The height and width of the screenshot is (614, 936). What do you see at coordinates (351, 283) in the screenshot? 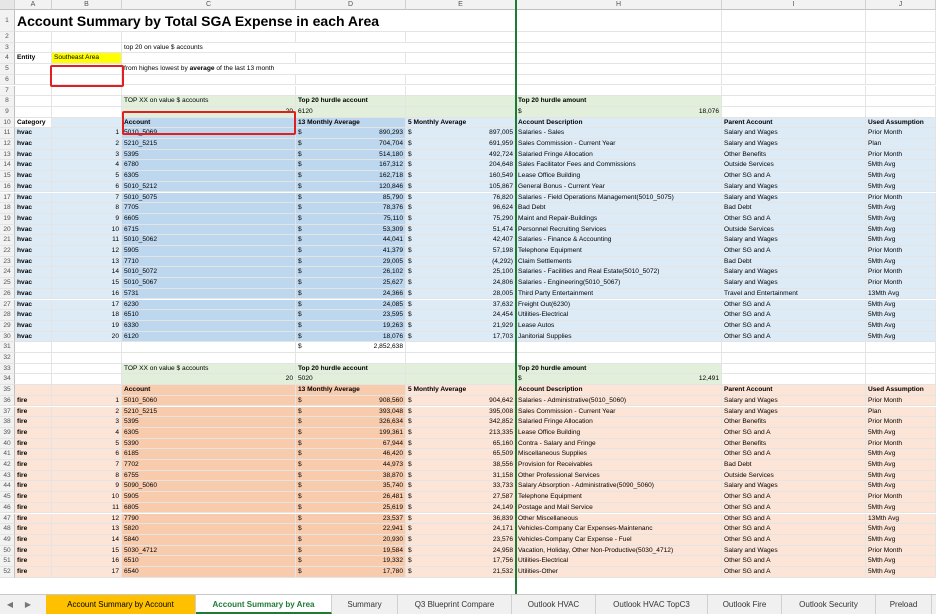
I see `avg-13-month-cell: $25,627` at bounding box center [351, 283].